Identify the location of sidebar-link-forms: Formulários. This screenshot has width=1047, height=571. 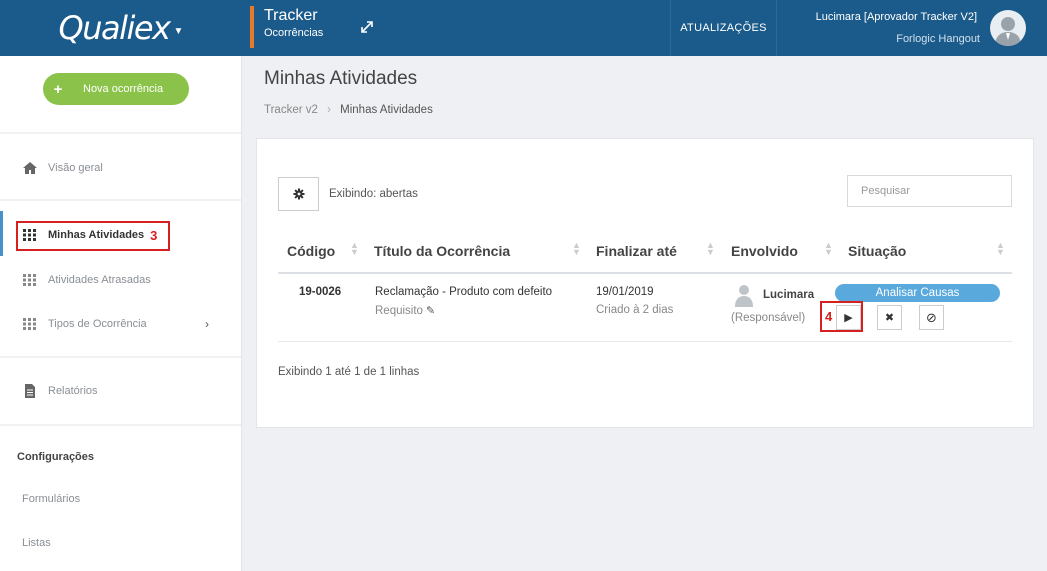
(51, 499).